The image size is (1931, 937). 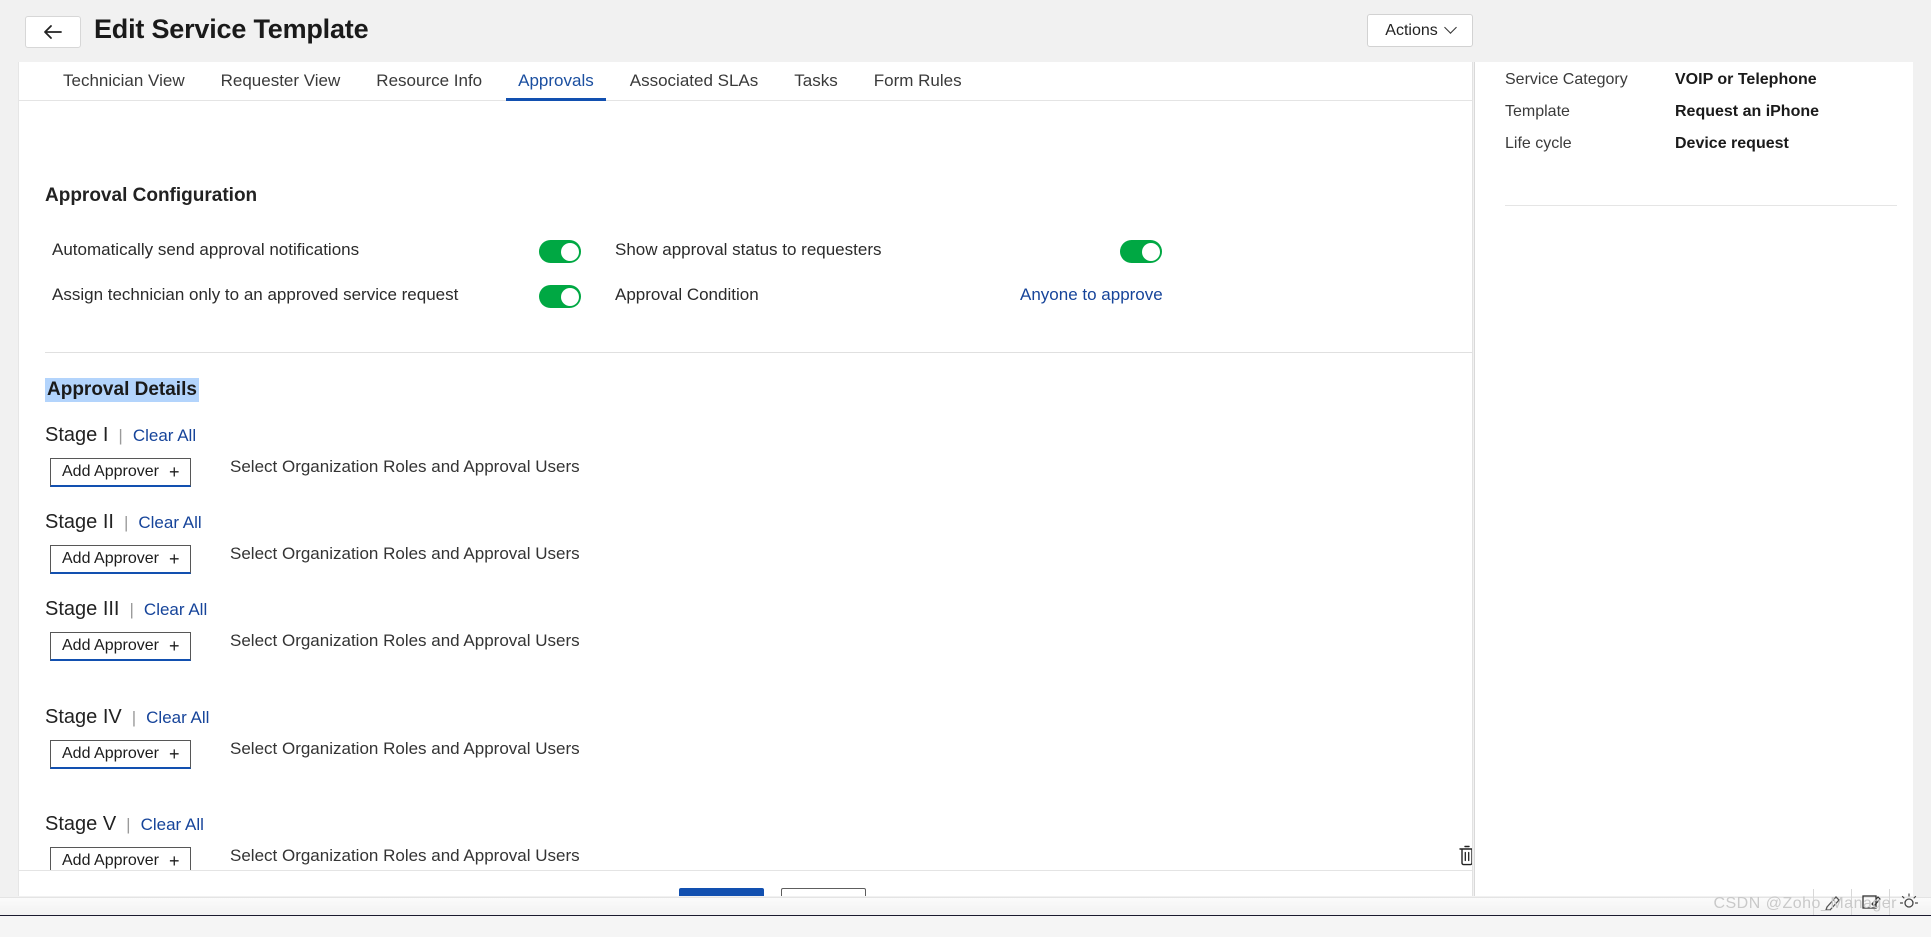 I want to click on tab-associated-slas: Associated SLAs, so click(x=694, y=81).